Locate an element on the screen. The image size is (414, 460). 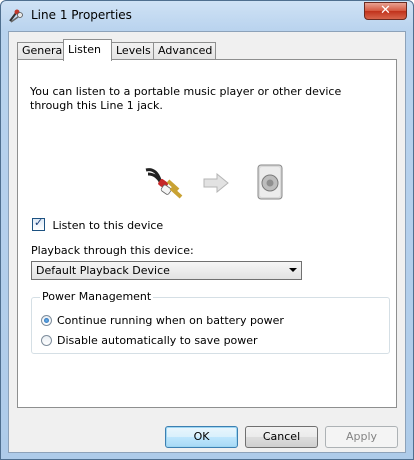
window-title: Line 1 Properties is located at coordinates (81, 15).